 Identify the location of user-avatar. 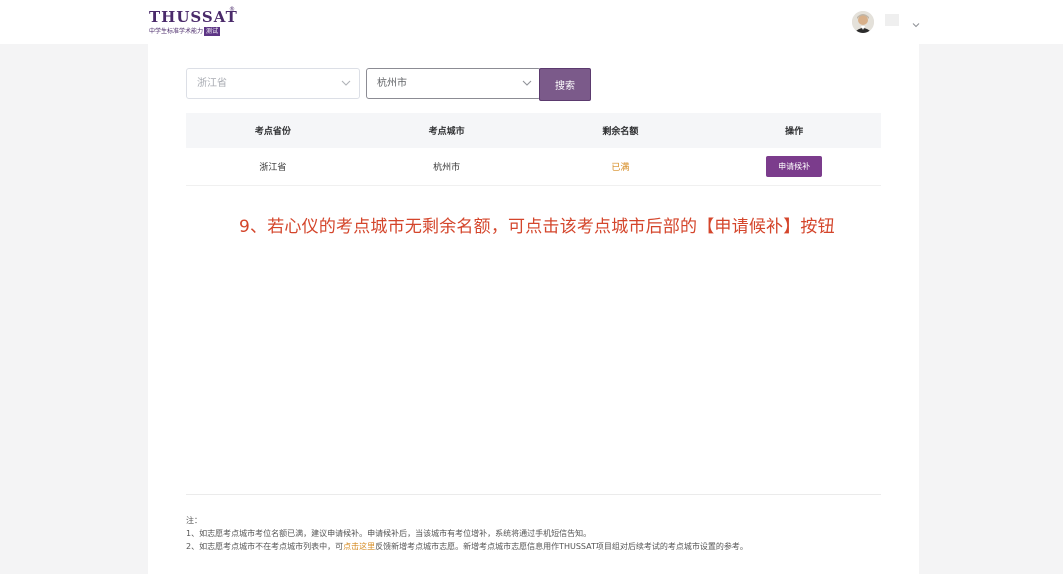
(863, 22).